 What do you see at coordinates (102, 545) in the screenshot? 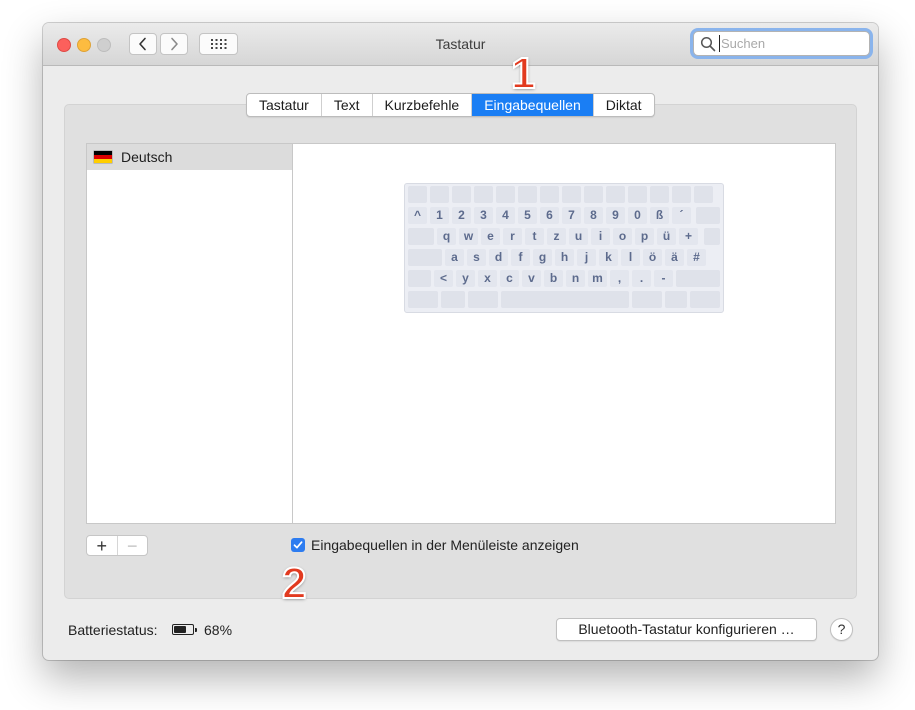
I see `add-input-source-button: +` at bounding box center [102, 545].